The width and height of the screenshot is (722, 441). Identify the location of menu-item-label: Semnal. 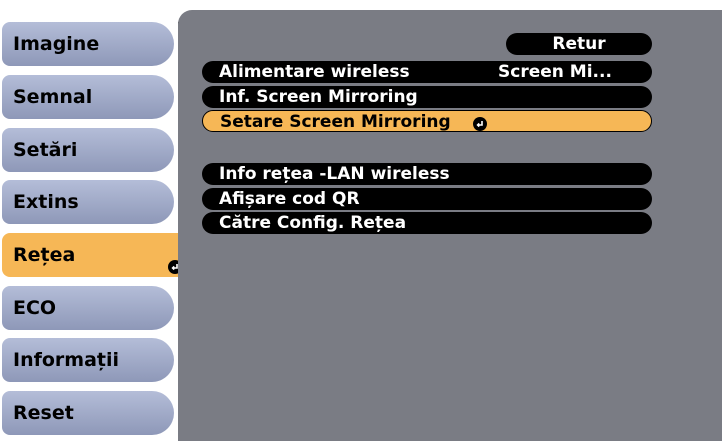
(53, 97).